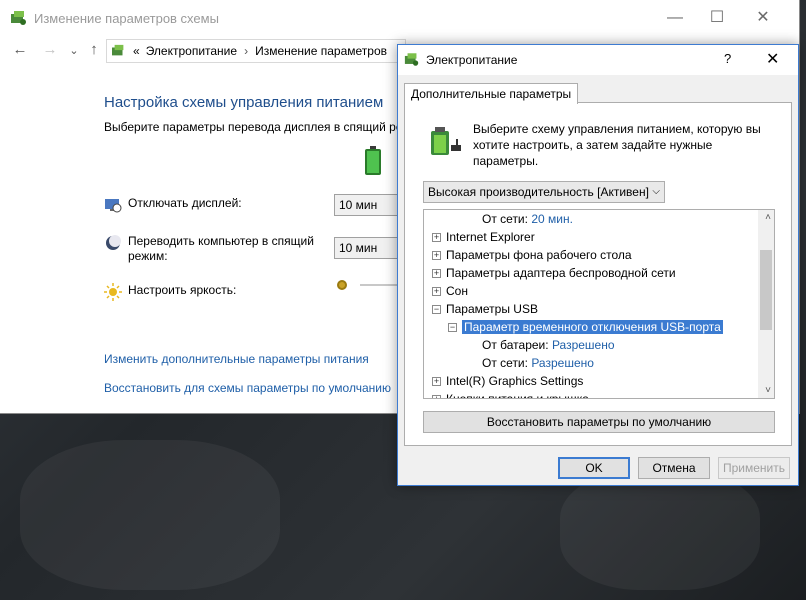 This screenshot has width=806, height=600. What do you see at coordinates (515, 345) in the screenshot?
I see `tree-item-label: От батареи:` at bounding box center [515, 345].